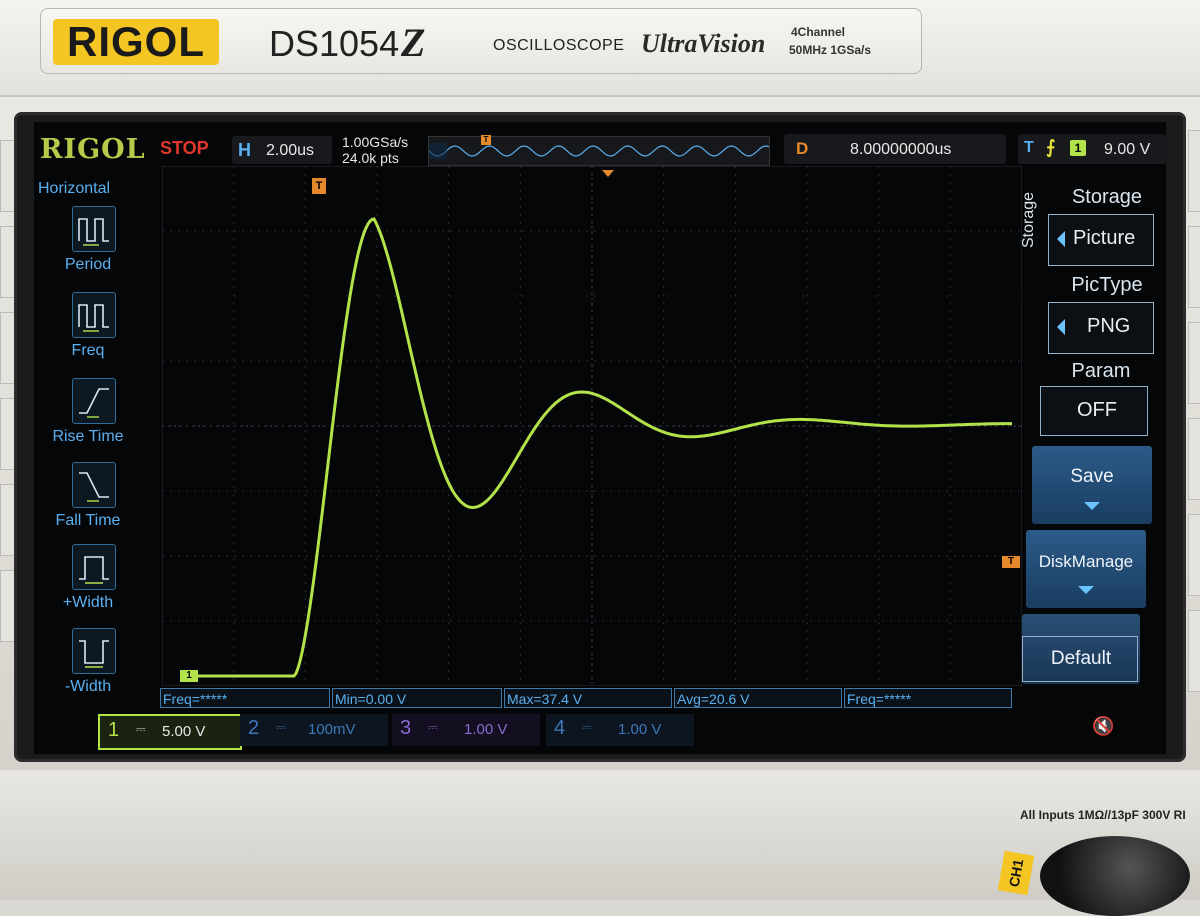 Image resolution: width=1200 pixels, height=916 pixels. I want to click on negative-width-icon, so click(94, 651).